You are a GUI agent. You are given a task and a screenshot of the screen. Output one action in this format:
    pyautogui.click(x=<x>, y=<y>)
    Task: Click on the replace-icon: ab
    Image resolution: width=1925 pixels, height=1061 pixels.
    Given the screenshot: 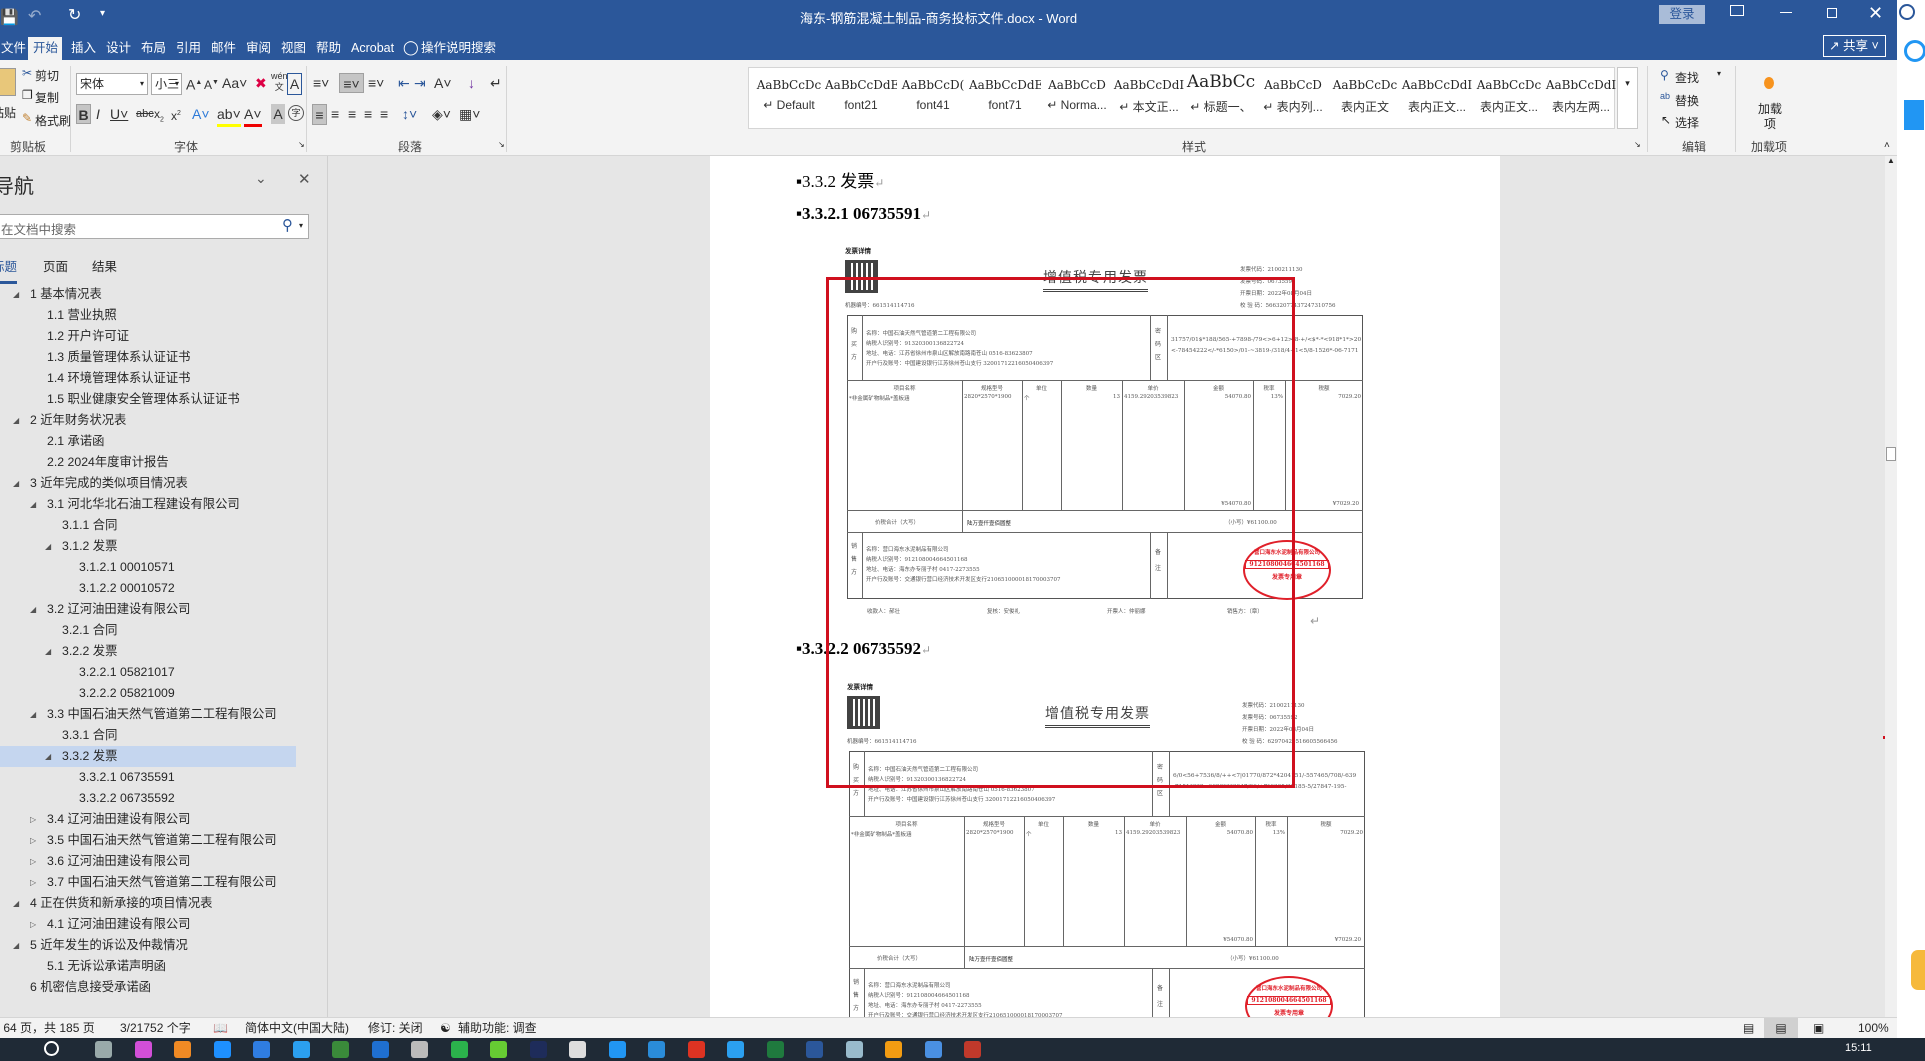 What is the action you would take?
    pyautogui.click(x=1665, y=96)
    